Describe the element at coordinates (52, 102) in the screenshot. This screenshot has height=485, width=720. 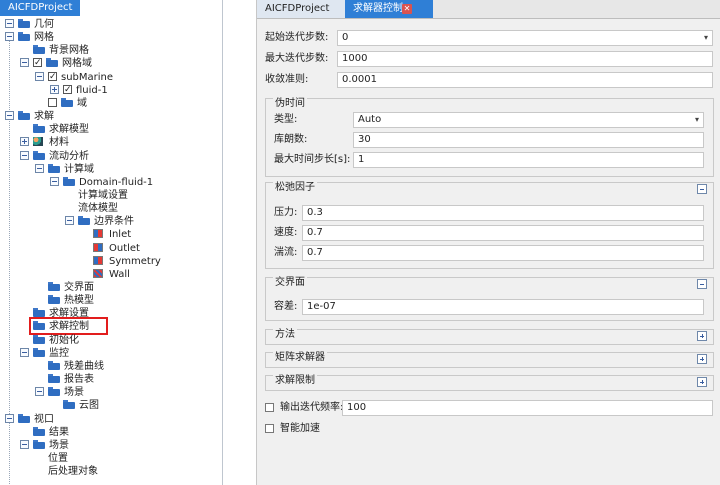
I see `tree-checkbox` at that location.